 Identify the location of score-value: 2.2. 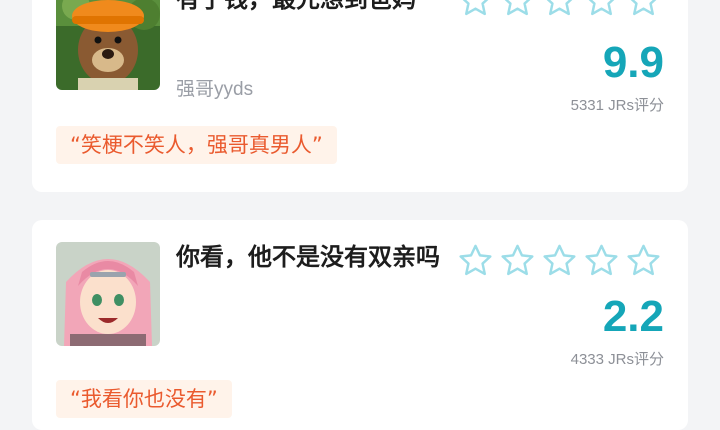
(633, 316).